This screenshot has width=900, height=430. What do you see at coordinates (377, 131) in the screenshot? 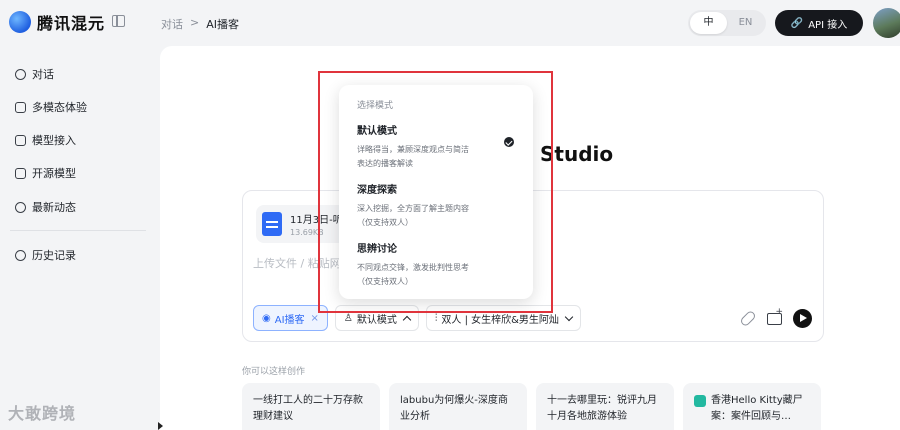
I see `mode-option-title: 默认模式` at bounding box center [377, 131].